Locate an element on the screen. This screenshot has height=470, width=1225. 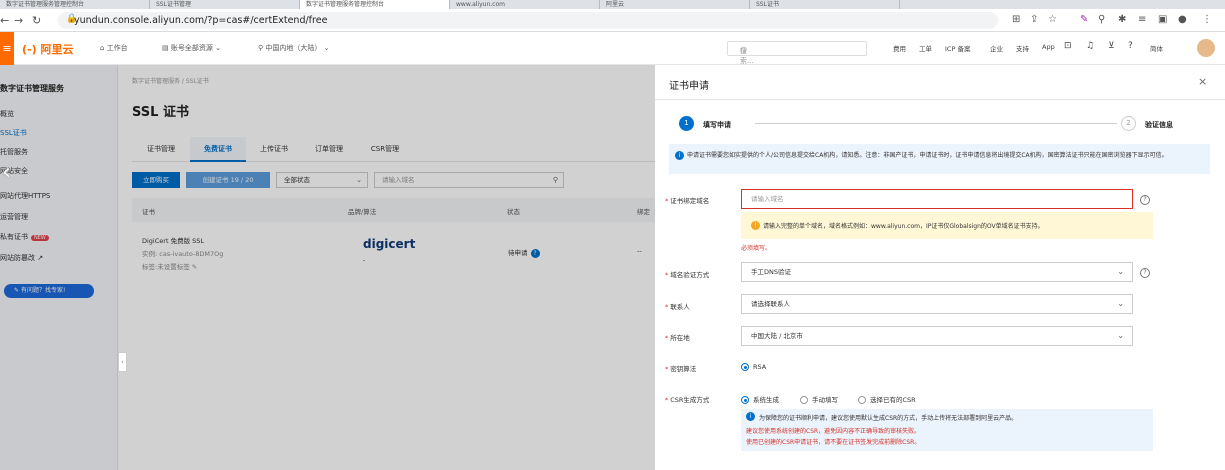
home-icon: ⌂ is located at coordinates (103, 48).